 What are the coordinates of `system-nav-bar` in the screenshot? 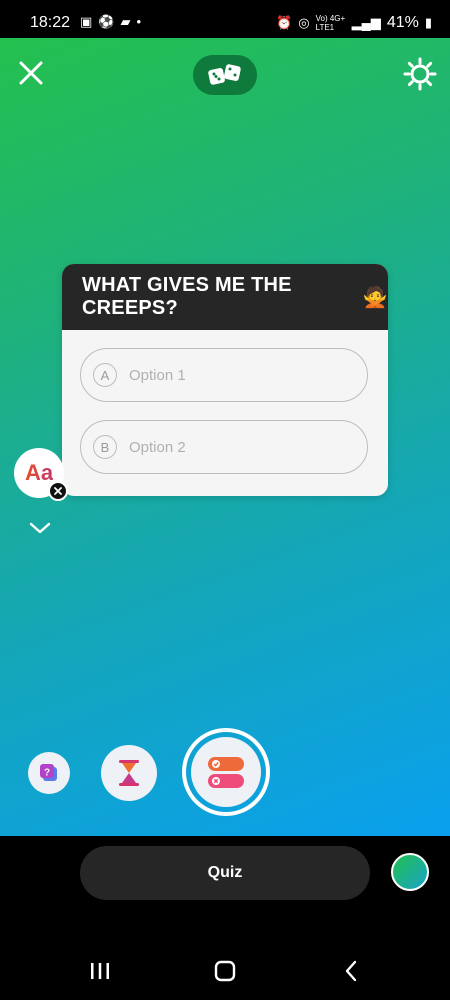 It's located at (225, 973).